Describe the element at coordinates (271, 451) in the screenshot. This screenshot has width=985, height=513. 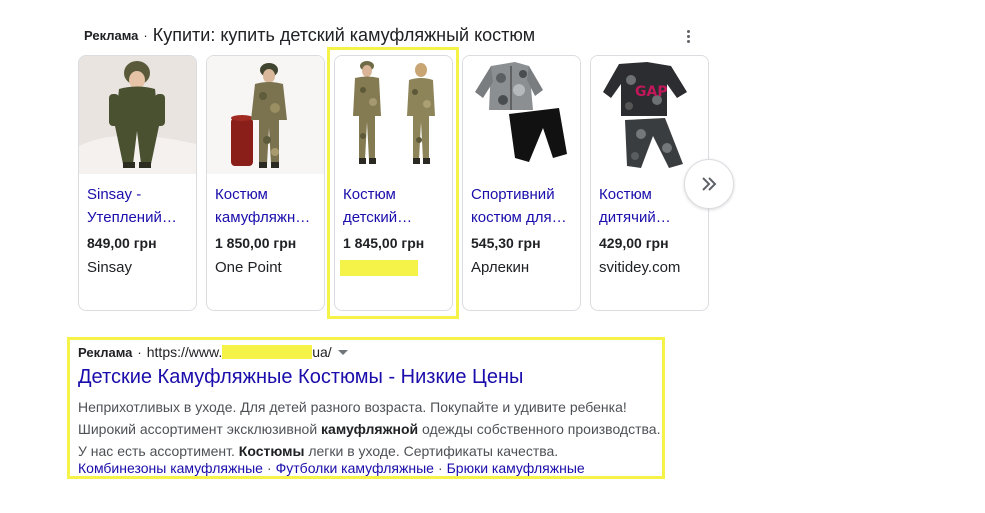
I see `desc-bold: Костюмы` at that location.